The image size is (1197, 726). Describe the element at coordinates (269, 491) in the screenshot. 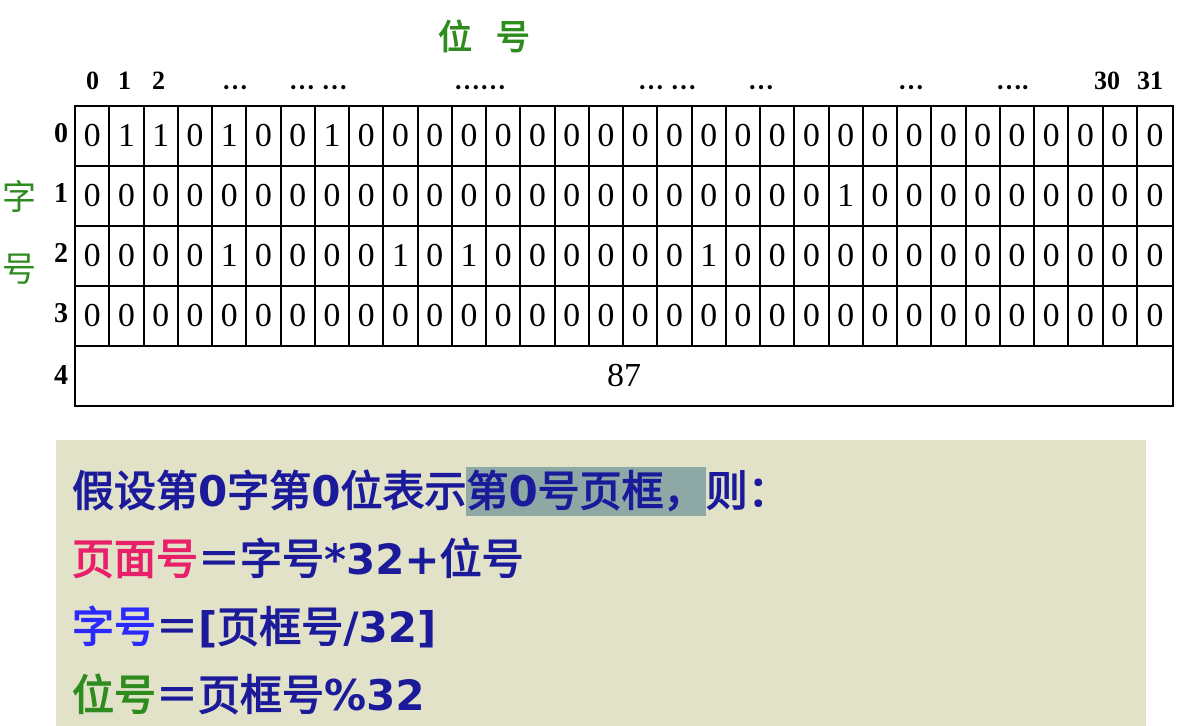

I see `assumption-text: 假设第0字第0位表示` at that location.